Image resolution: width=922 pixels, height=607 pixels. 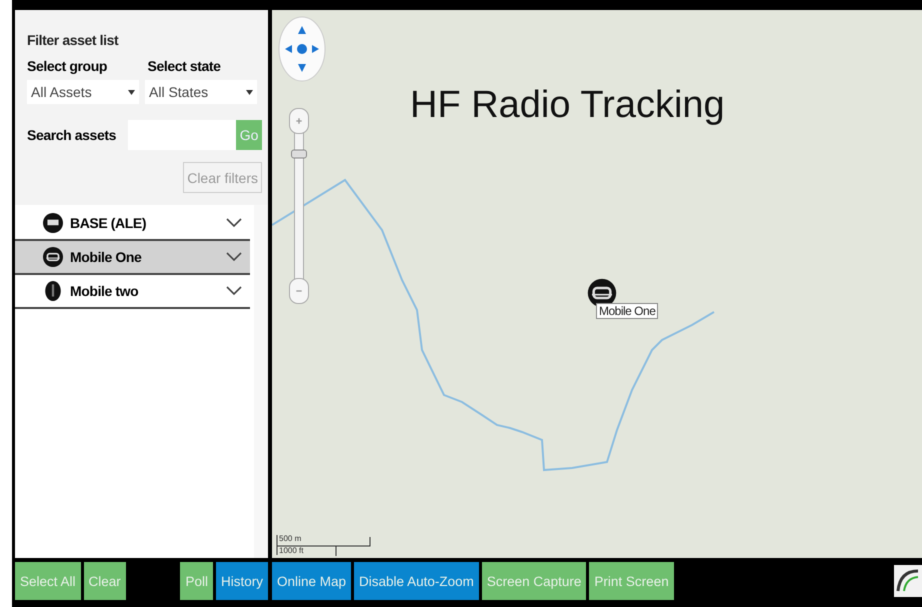 What do you see at coordinates (567, 105) in the screenshot?
I see `map-title: HF Radio Tracking` at bounding box center [567, 105].